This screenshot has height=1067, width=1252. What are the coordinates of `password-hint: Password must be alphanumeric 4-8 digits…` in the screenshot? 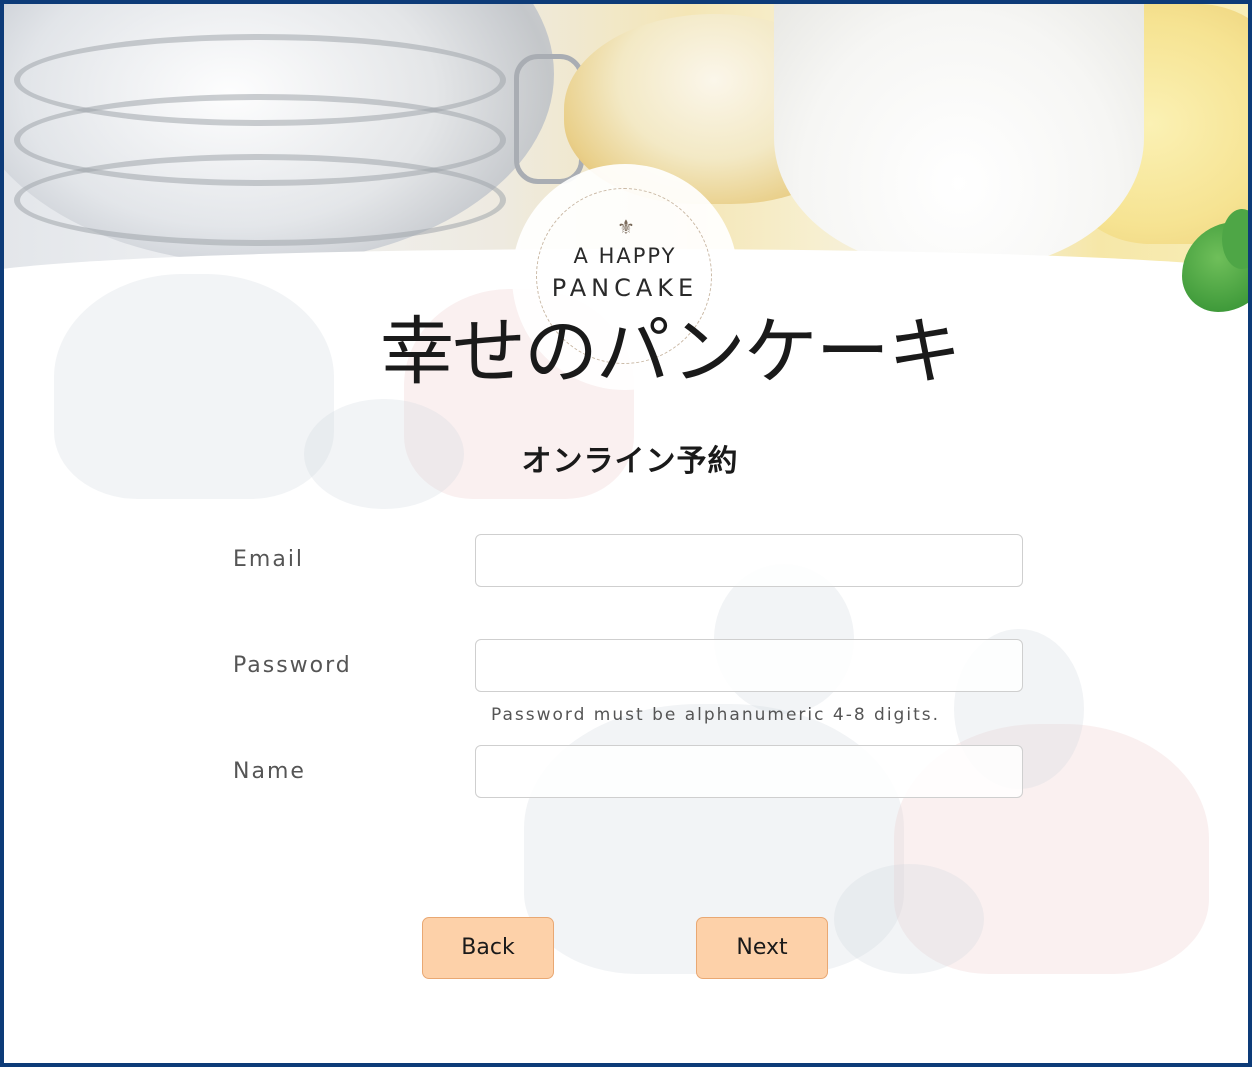 It's located at (716, 715).